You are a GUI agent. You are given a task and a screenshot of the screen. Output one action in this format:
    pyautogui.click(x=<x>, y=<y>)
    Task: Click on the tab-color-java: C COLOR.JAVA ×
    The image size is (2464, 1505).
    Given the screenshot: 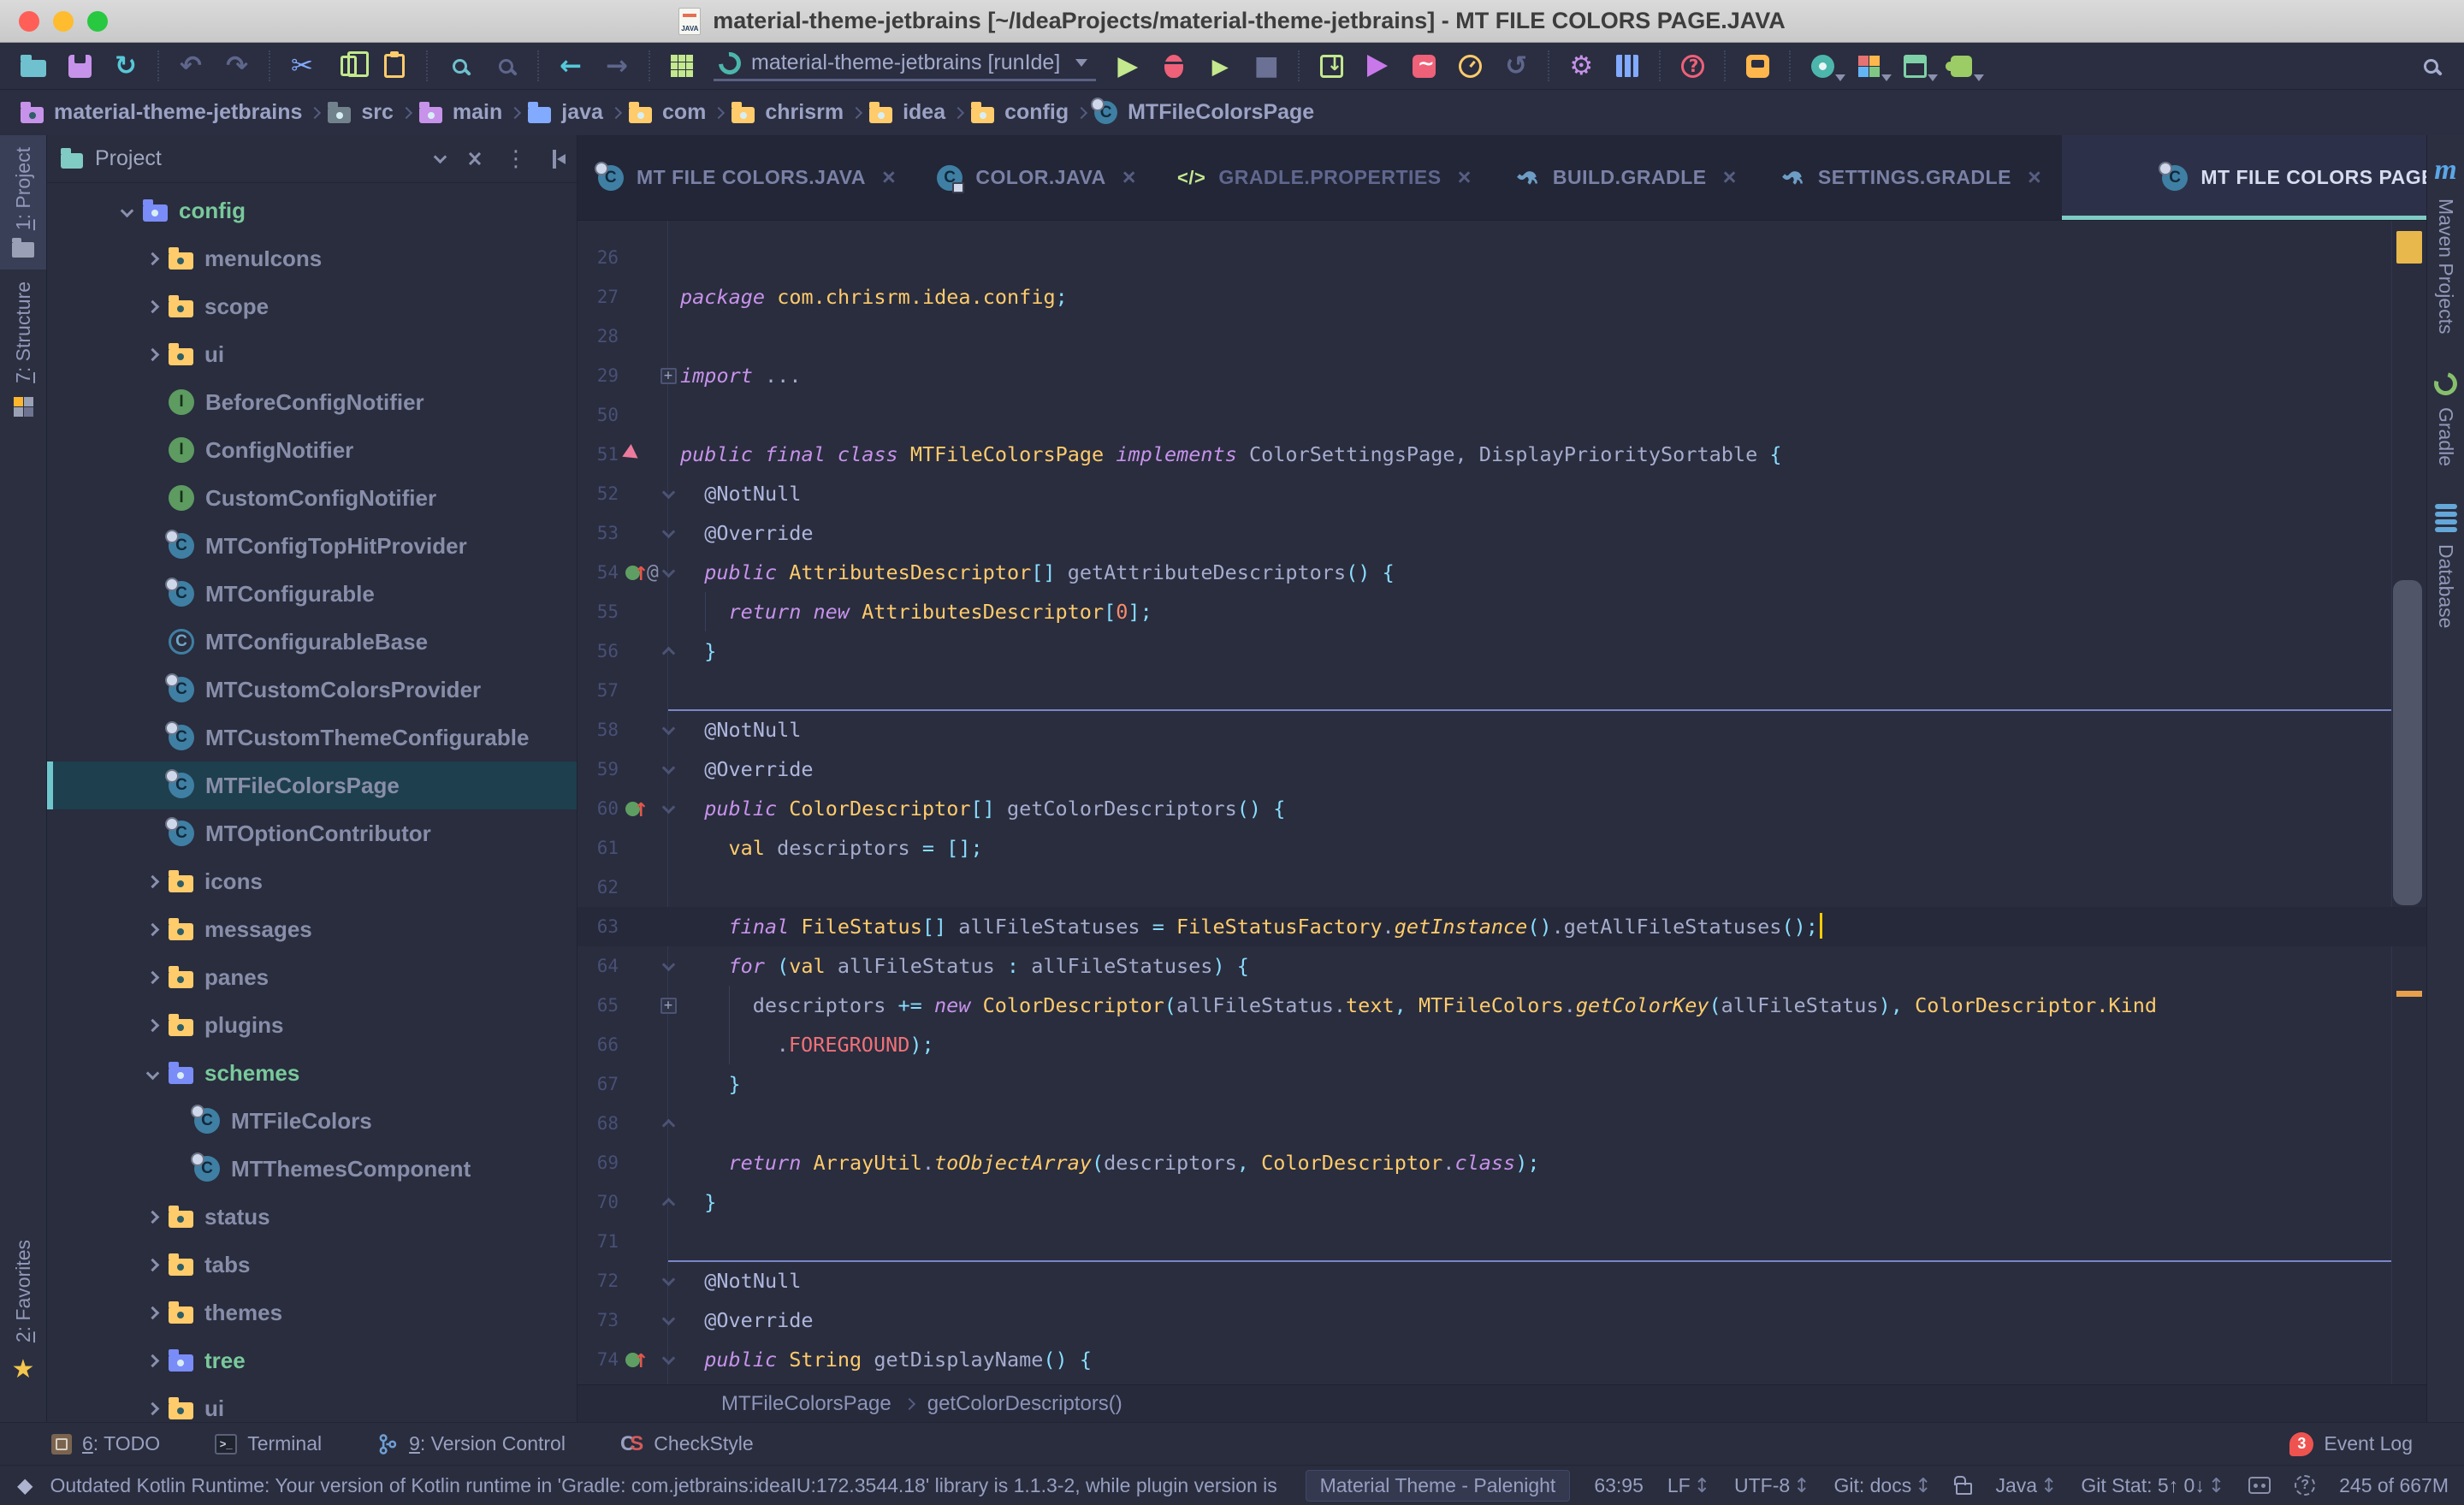 What is the action you would take?
    pyautogui.click(x=1036, y=177)
    